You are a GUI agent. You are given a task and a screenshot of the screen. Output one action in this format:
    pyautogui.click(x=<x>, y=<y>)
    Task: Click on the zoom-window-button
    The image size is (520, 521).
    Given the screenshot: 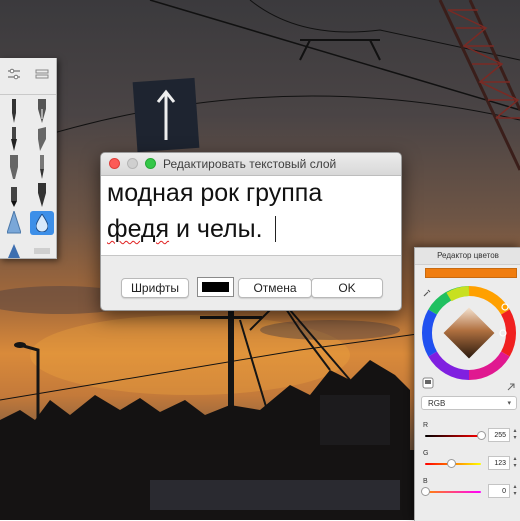 What is the action you would take?
    pyautogui.click(x=150, y=163)
    